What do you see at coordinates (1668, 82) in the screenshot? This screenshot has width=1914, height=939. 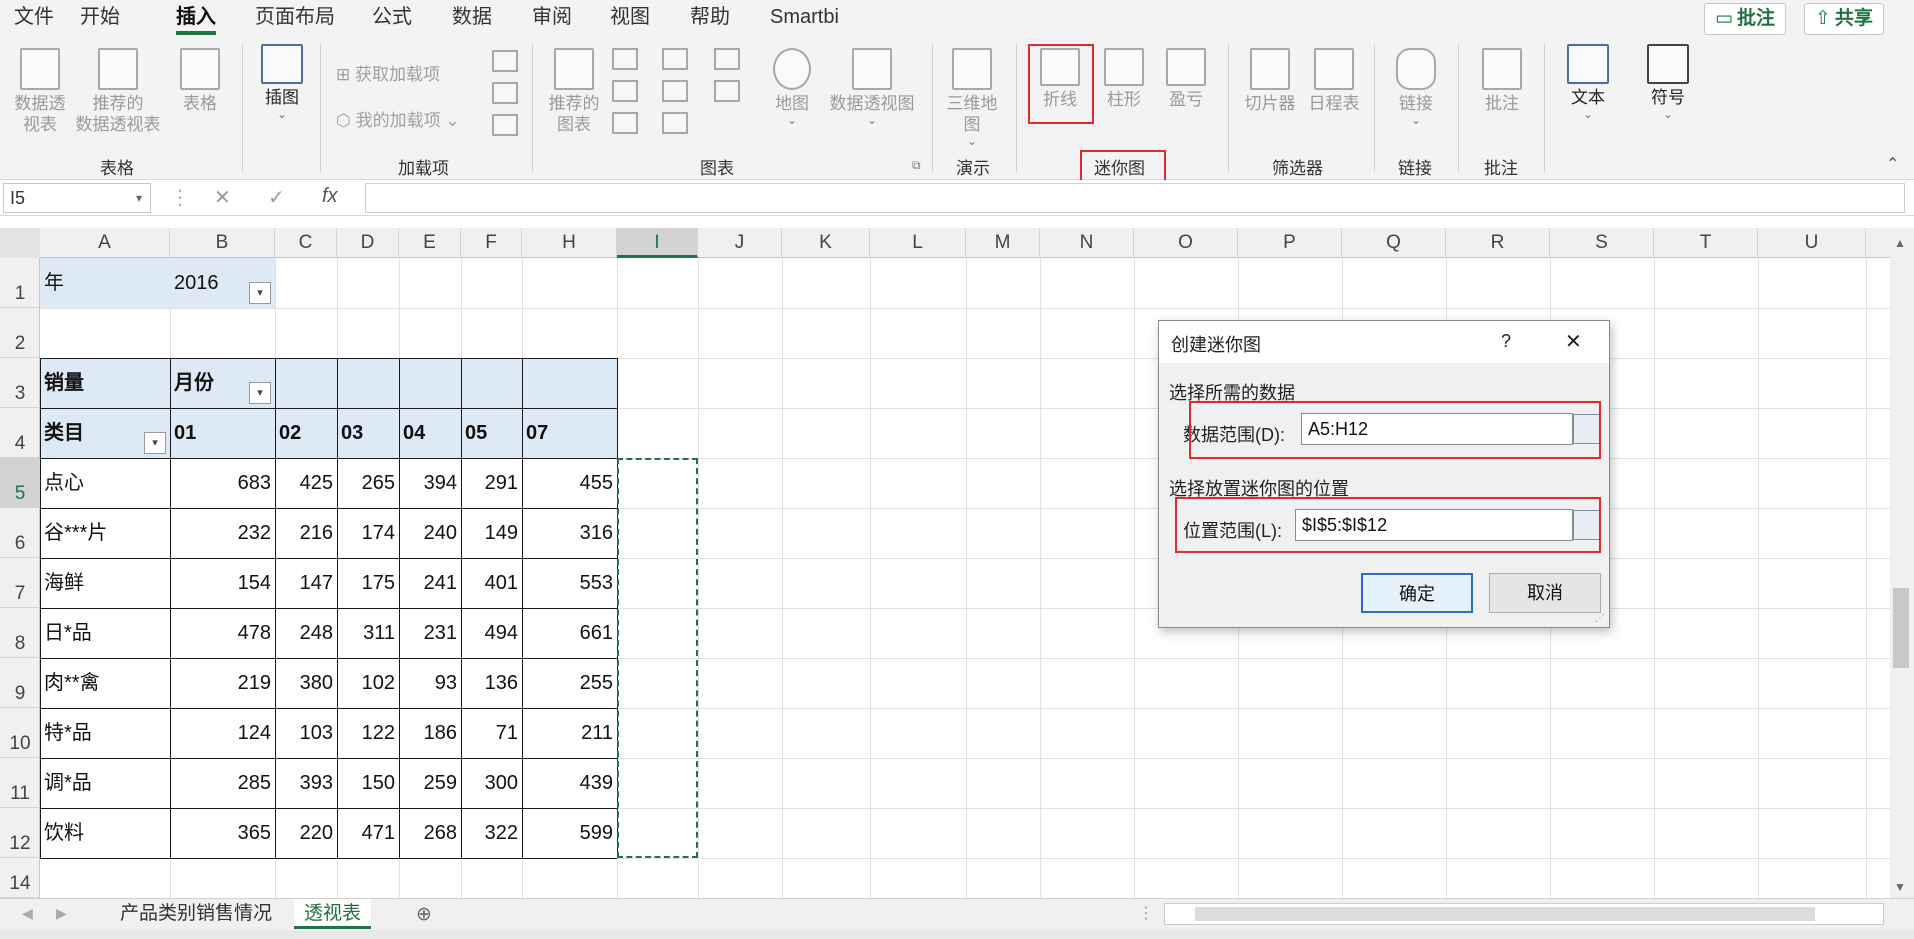 I see `symbol-button: 符号 ⌄` at bounding box center [1668, 82].